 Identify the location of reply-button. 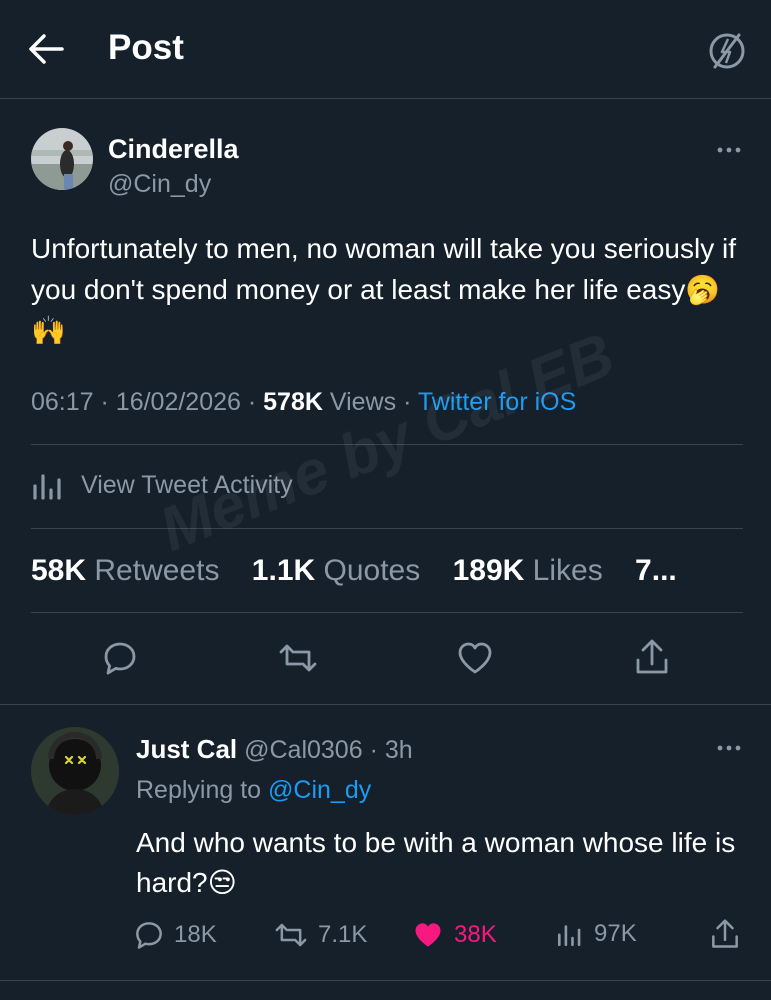
(120, 658).